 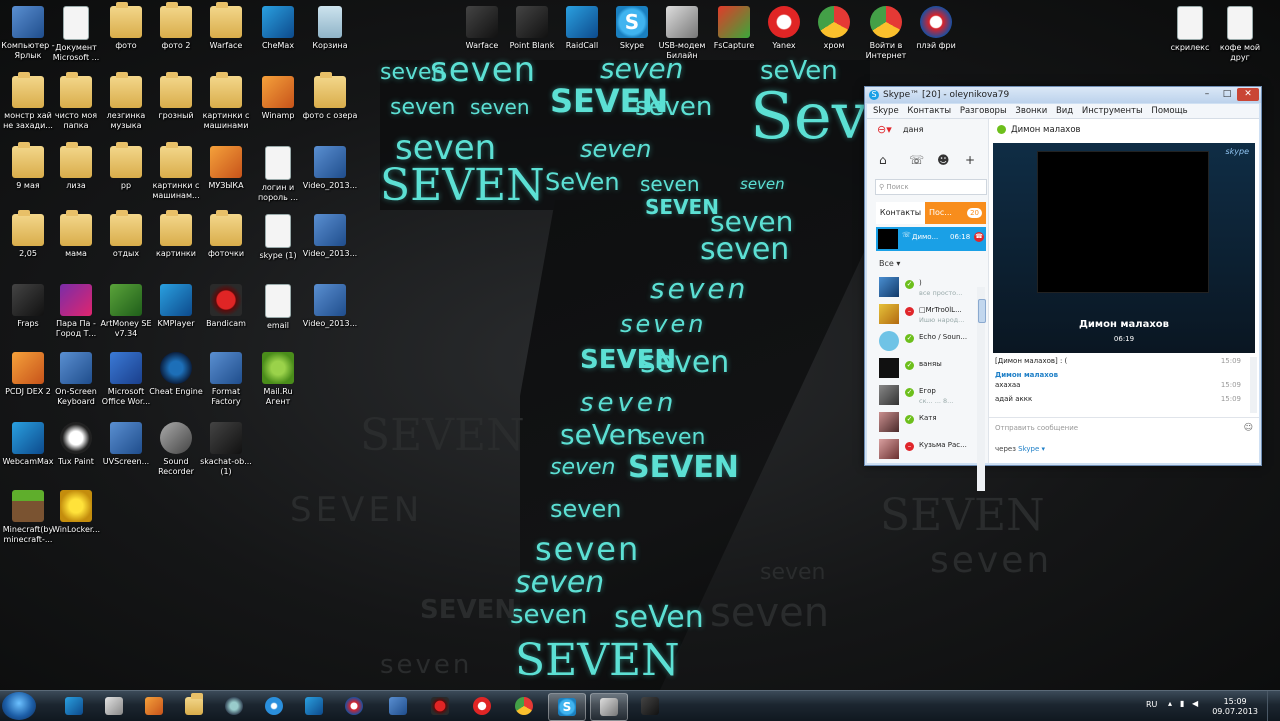 What do you see at coordinates (930, 423) in the screenshot?
I see `contact-item: ✓ Катя` at bounding box center [930, 423].